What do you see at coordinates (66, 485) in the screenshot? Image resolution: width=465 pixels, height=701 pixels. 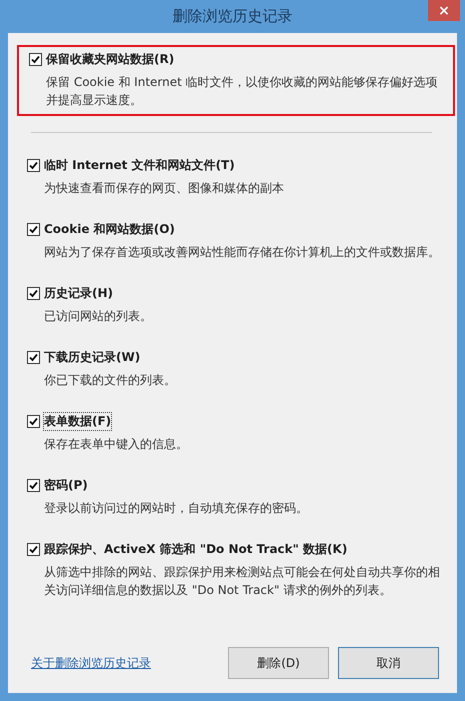 I see `option-label: 密码(P)` at bounding box center [66, 485].